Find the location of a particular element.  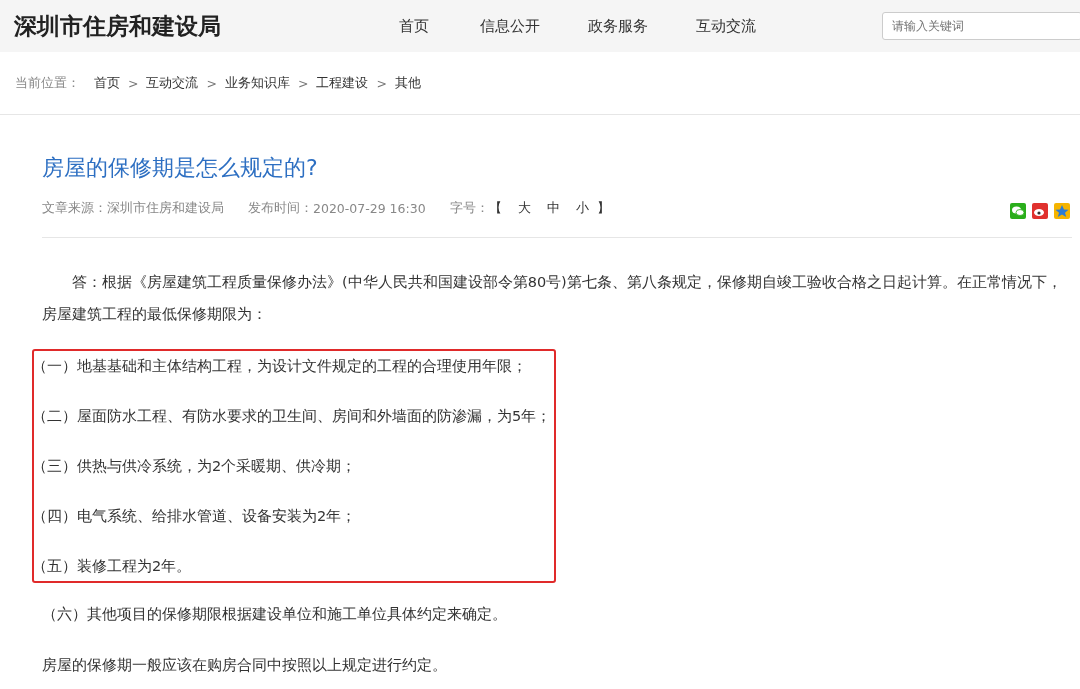

article-paragraph: 答：根据《房屋建筑工程质量保修办法》(中华人民共和国建设部令第80号)第七条、第八条规定，保修期自竣工验收合格之日起计算。在正常情况下，房屋建筑工程的最低保修期限为： is located at coordinates (552, 298).